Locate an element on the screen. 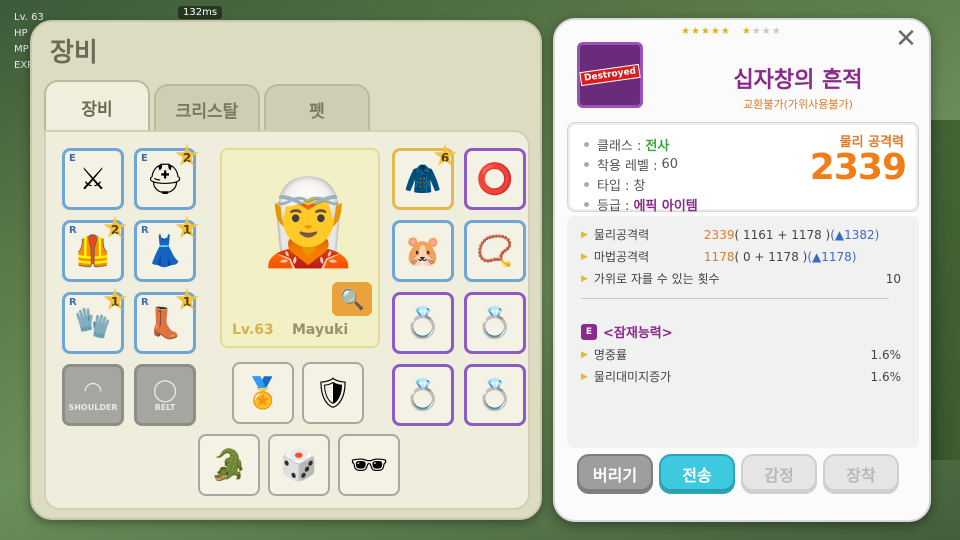 This screenshot has height=540, width=960. stat-detail: ( 1161 + 1178 ) is located at coordinates (782, 234).